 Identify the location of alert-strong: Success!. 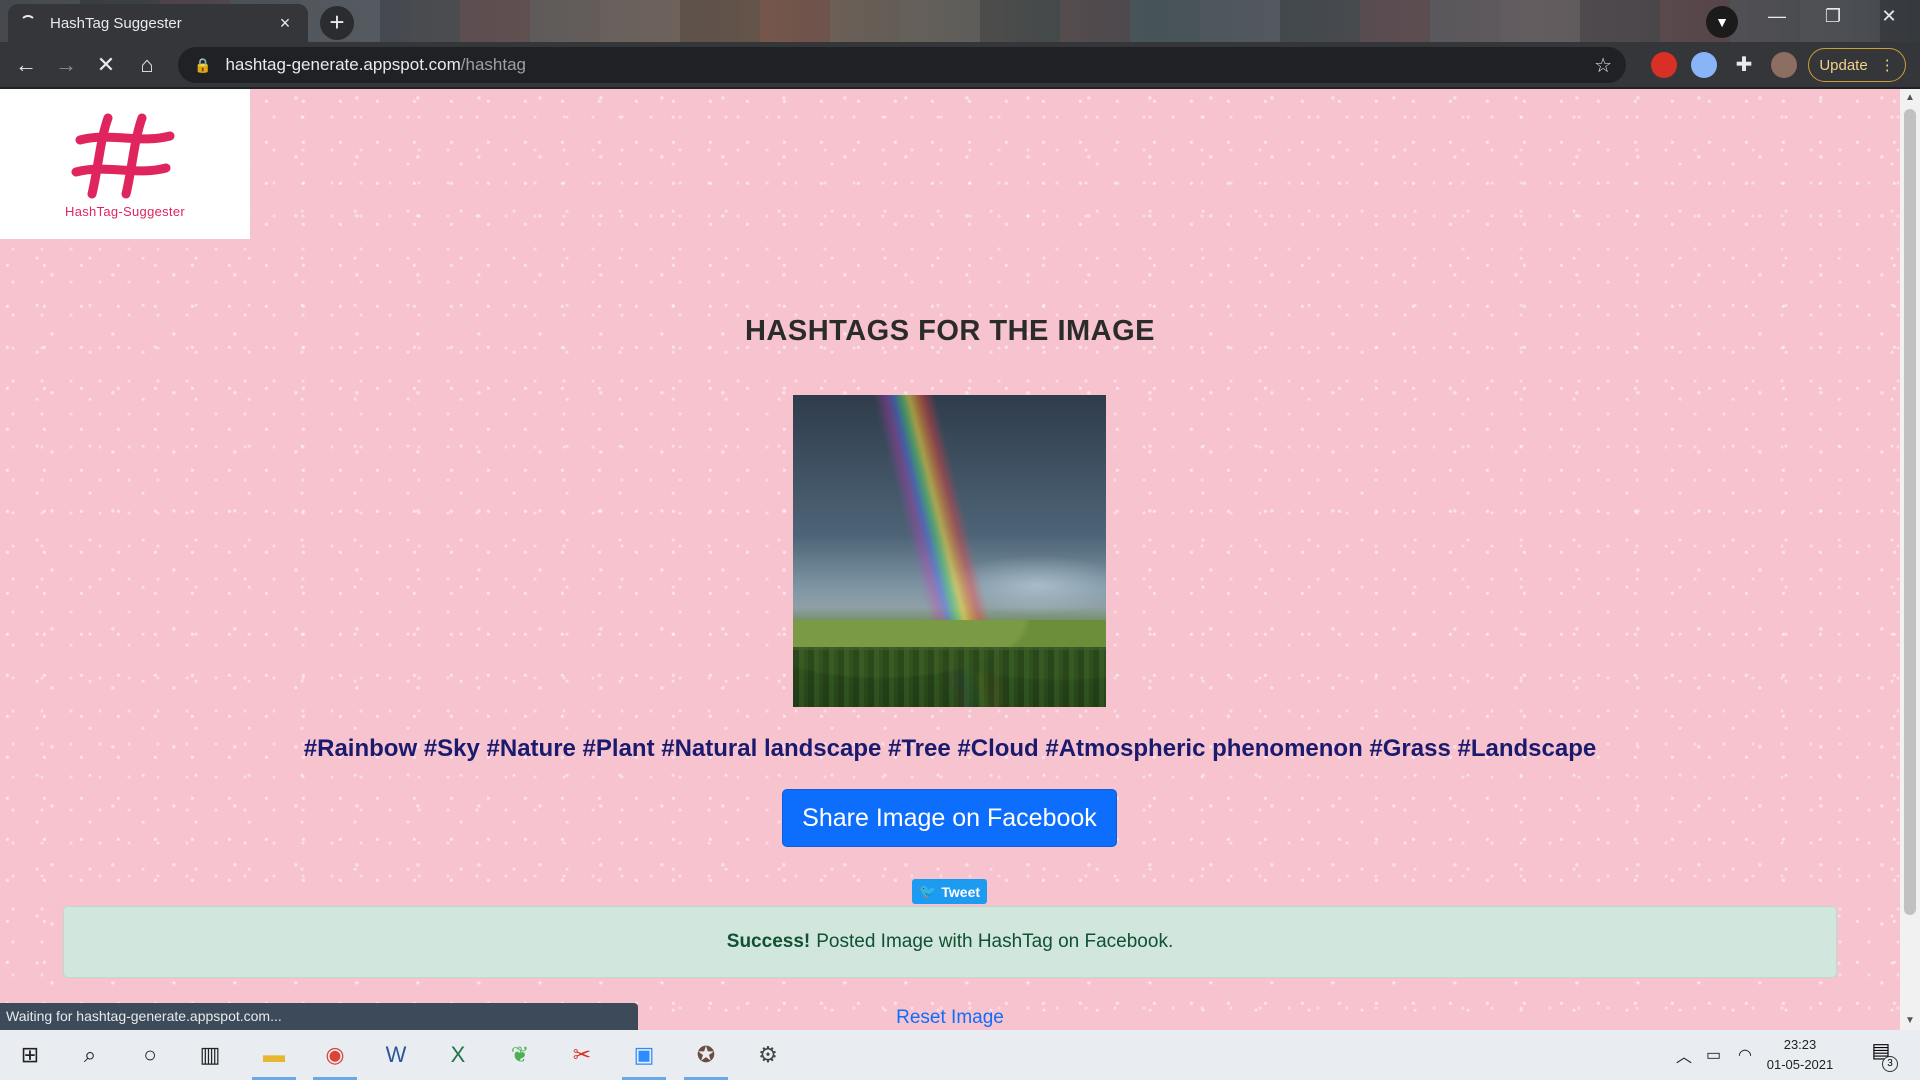
(768, 941).